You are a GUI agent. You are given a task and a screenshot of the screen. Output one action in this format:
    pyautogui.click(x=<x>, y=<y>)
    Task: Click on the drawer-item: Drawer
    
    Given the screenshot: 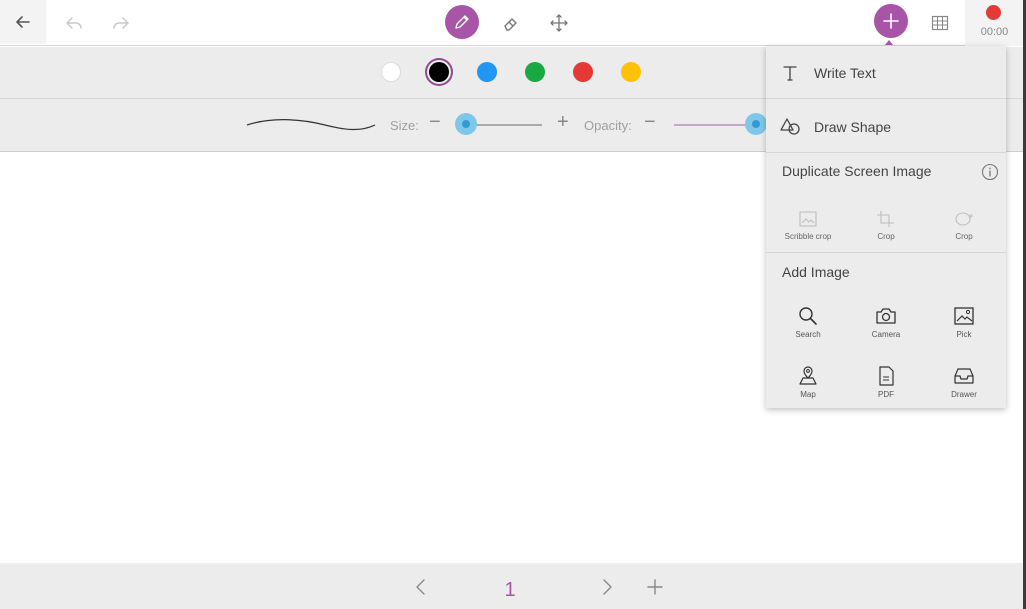 What is the action you would take?
    pyautogui.click(x=964, y=390)
    